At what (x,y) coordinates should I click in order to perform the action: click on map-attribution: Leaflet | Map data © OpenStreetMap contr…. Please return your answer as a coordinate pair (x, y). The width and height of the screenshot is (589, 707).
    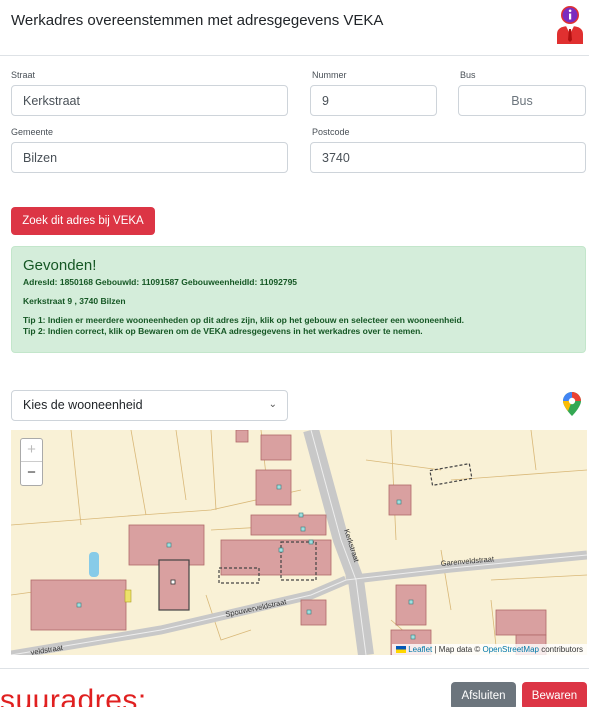
    Looking at the image, I should click on (489, 649).